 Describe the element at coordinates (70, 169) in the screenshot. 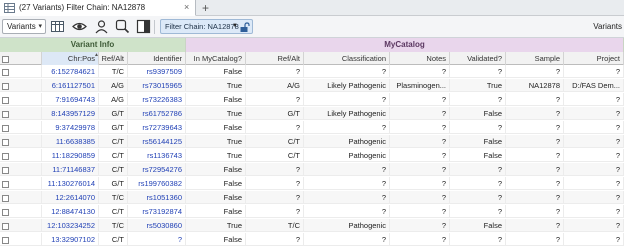

I see `table-cell: 11:71146837` at that location.